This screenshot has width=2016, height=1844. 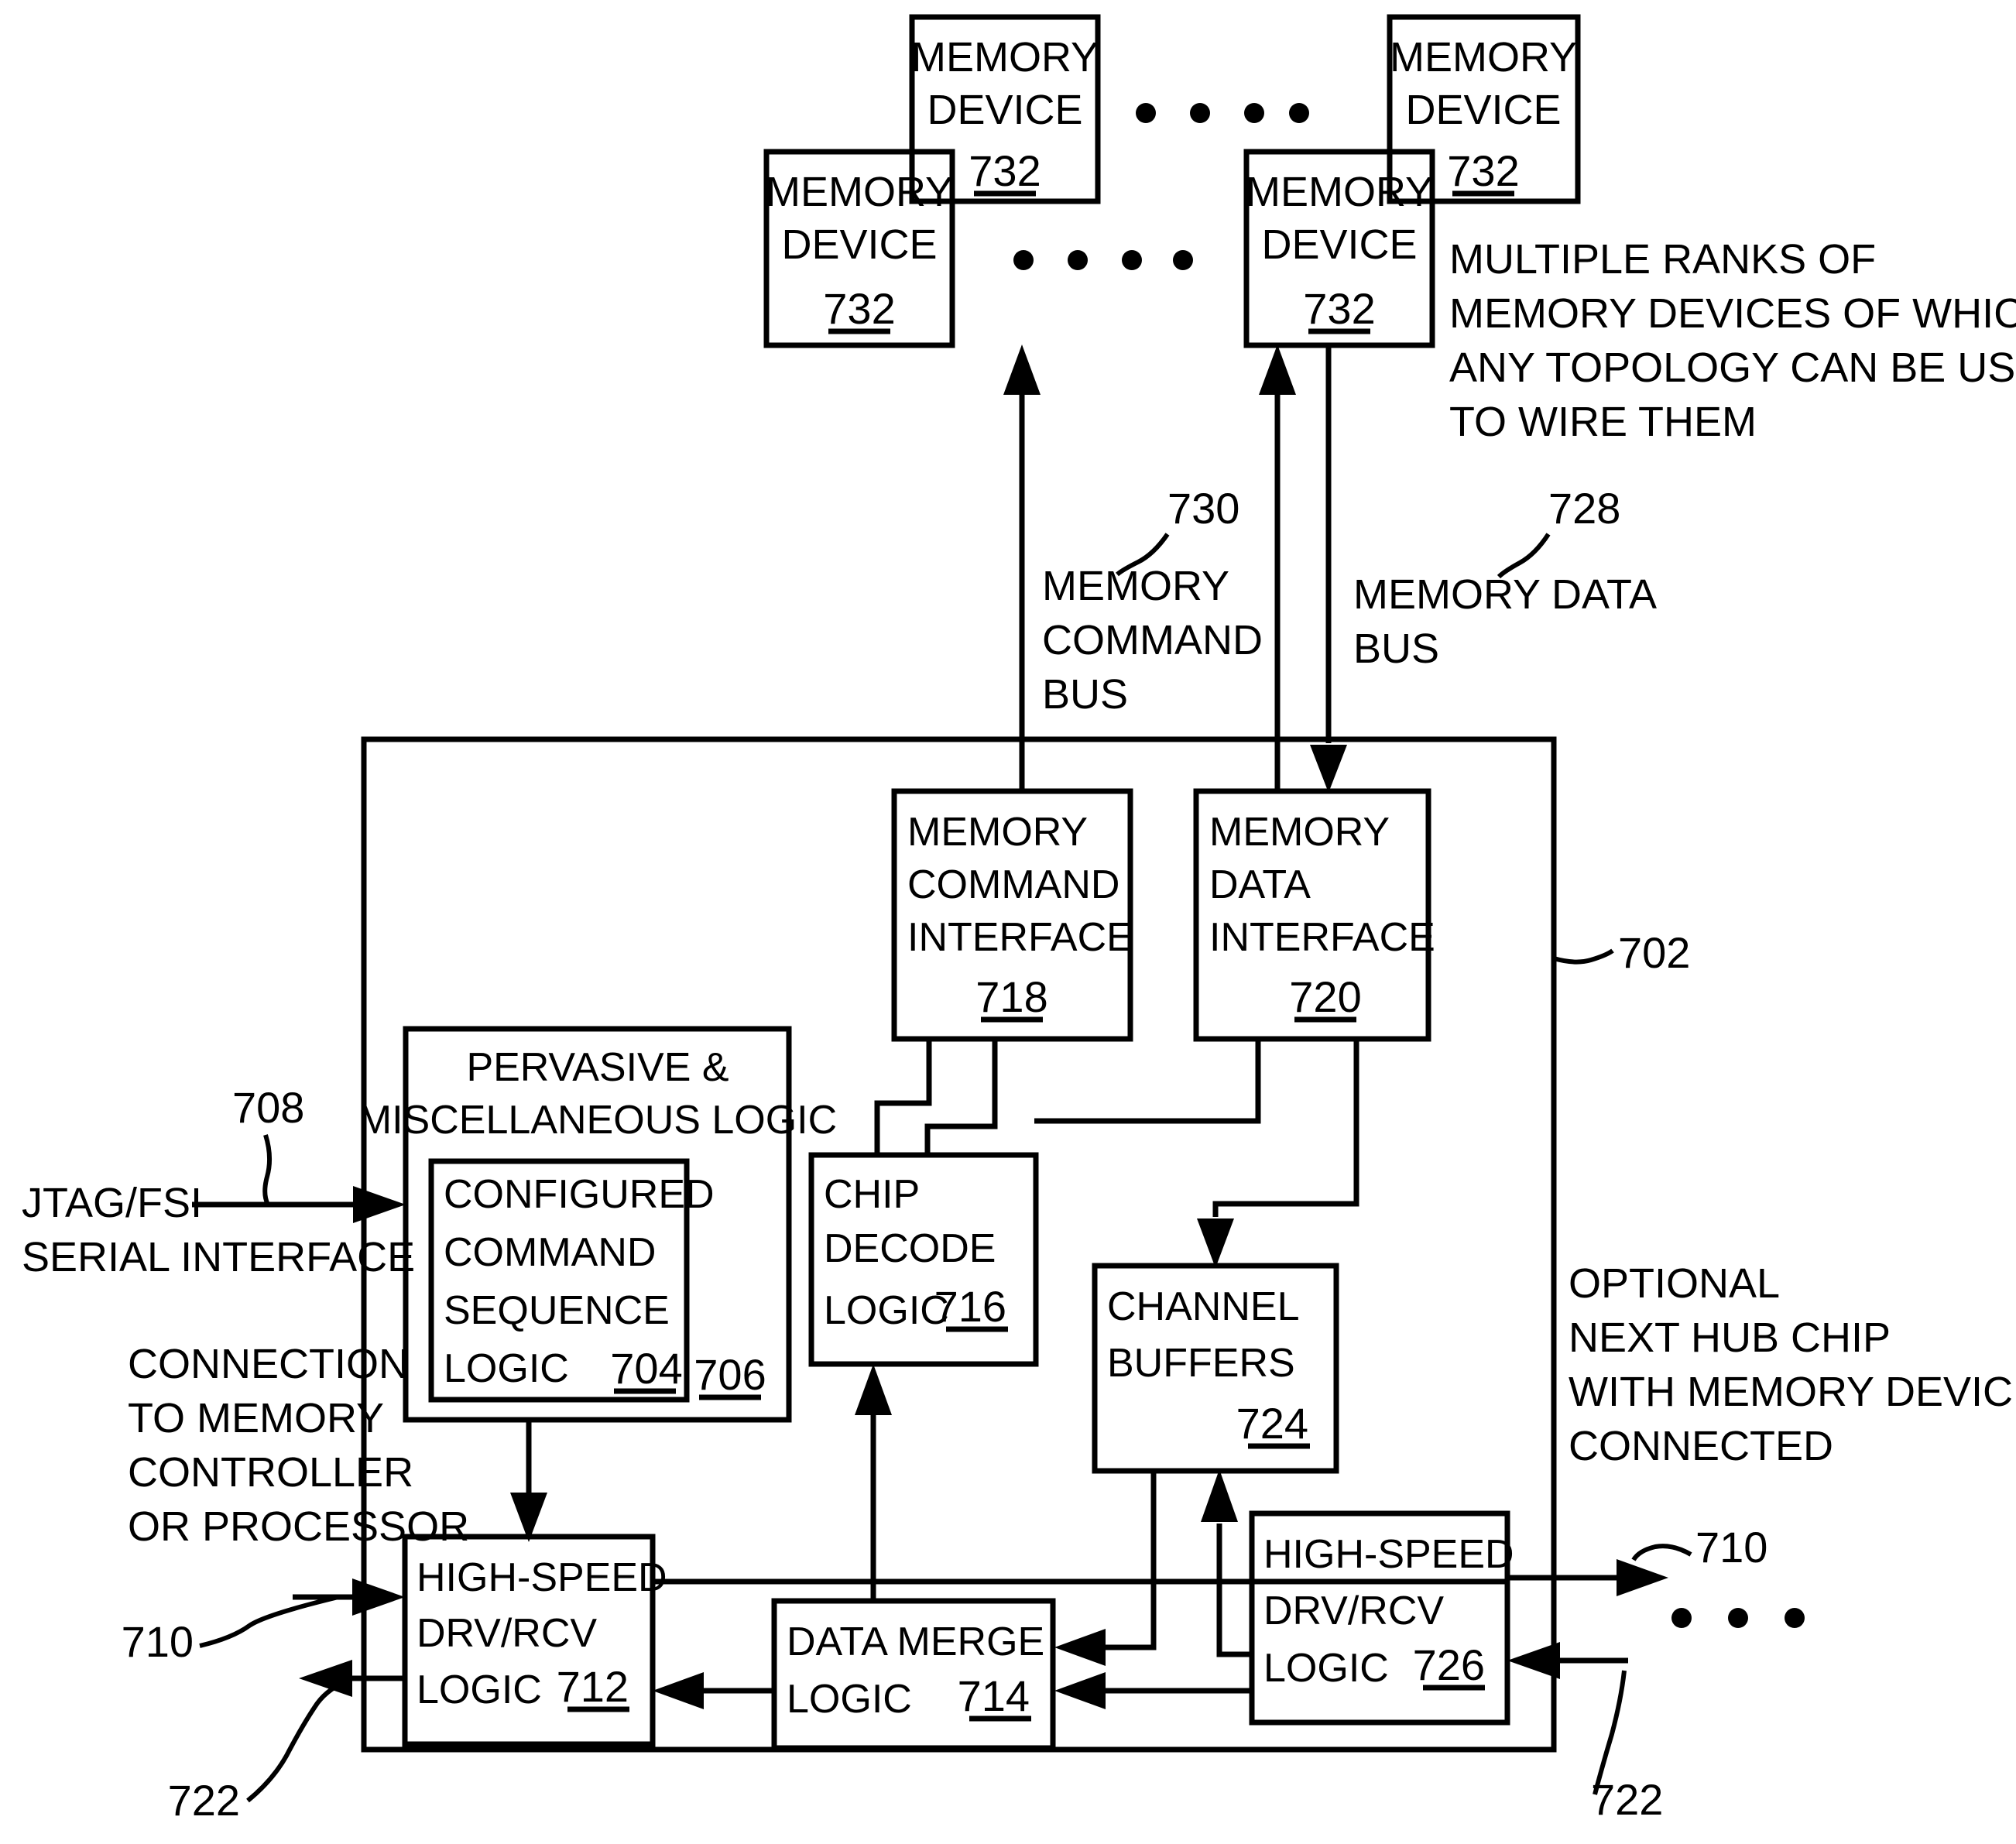 I want to click on memory-device-bottom-right: MEMORY DEVICE 732, so click(x=1339, y=248).